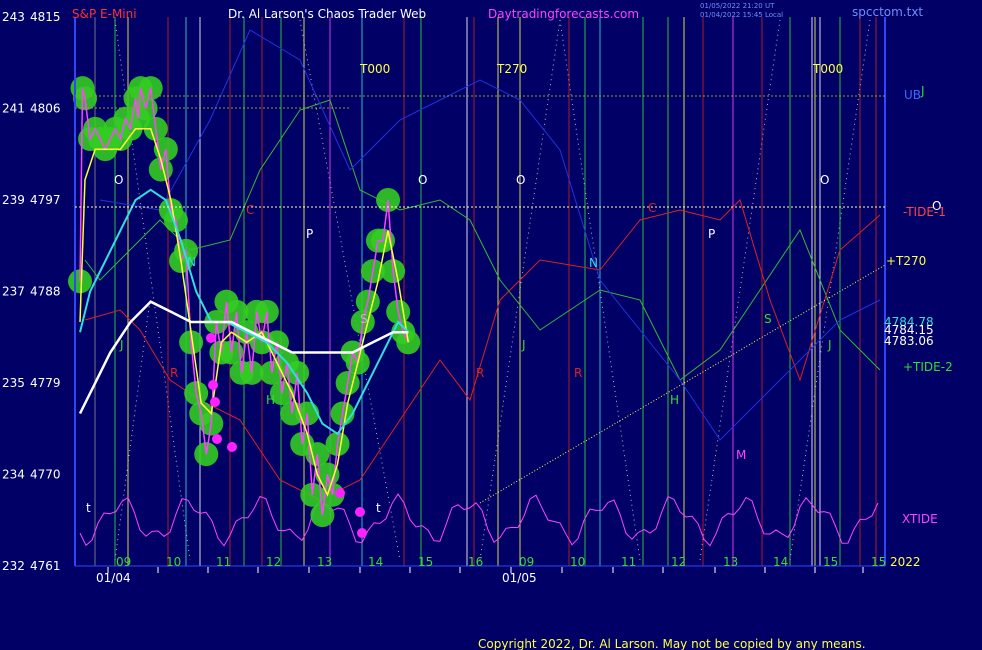  What do you see at coordinates (45, 200) in the screenshot?
I see `y-tick-right: 4797` at bounding box center [45, 200].